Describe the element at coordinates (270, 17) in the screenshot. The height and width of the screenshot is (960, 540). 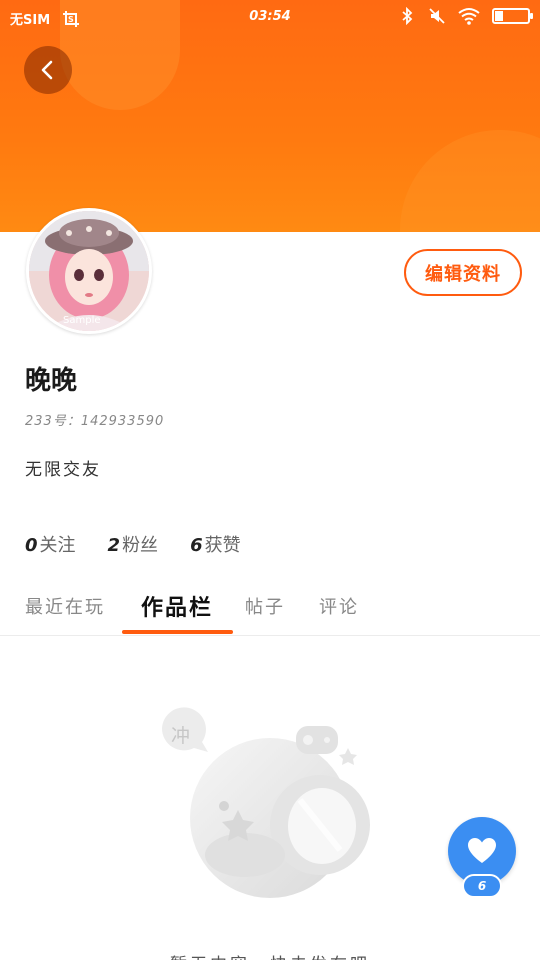
I see `status-bar: 无SIM S 03:54` at that location.